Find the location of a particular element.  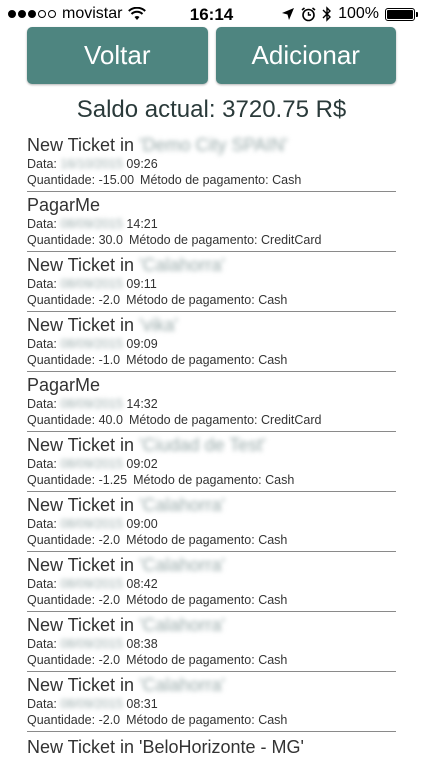

item-title: New Ticket in 'Demo City SPAIN' is located at coordinates (211, 145).